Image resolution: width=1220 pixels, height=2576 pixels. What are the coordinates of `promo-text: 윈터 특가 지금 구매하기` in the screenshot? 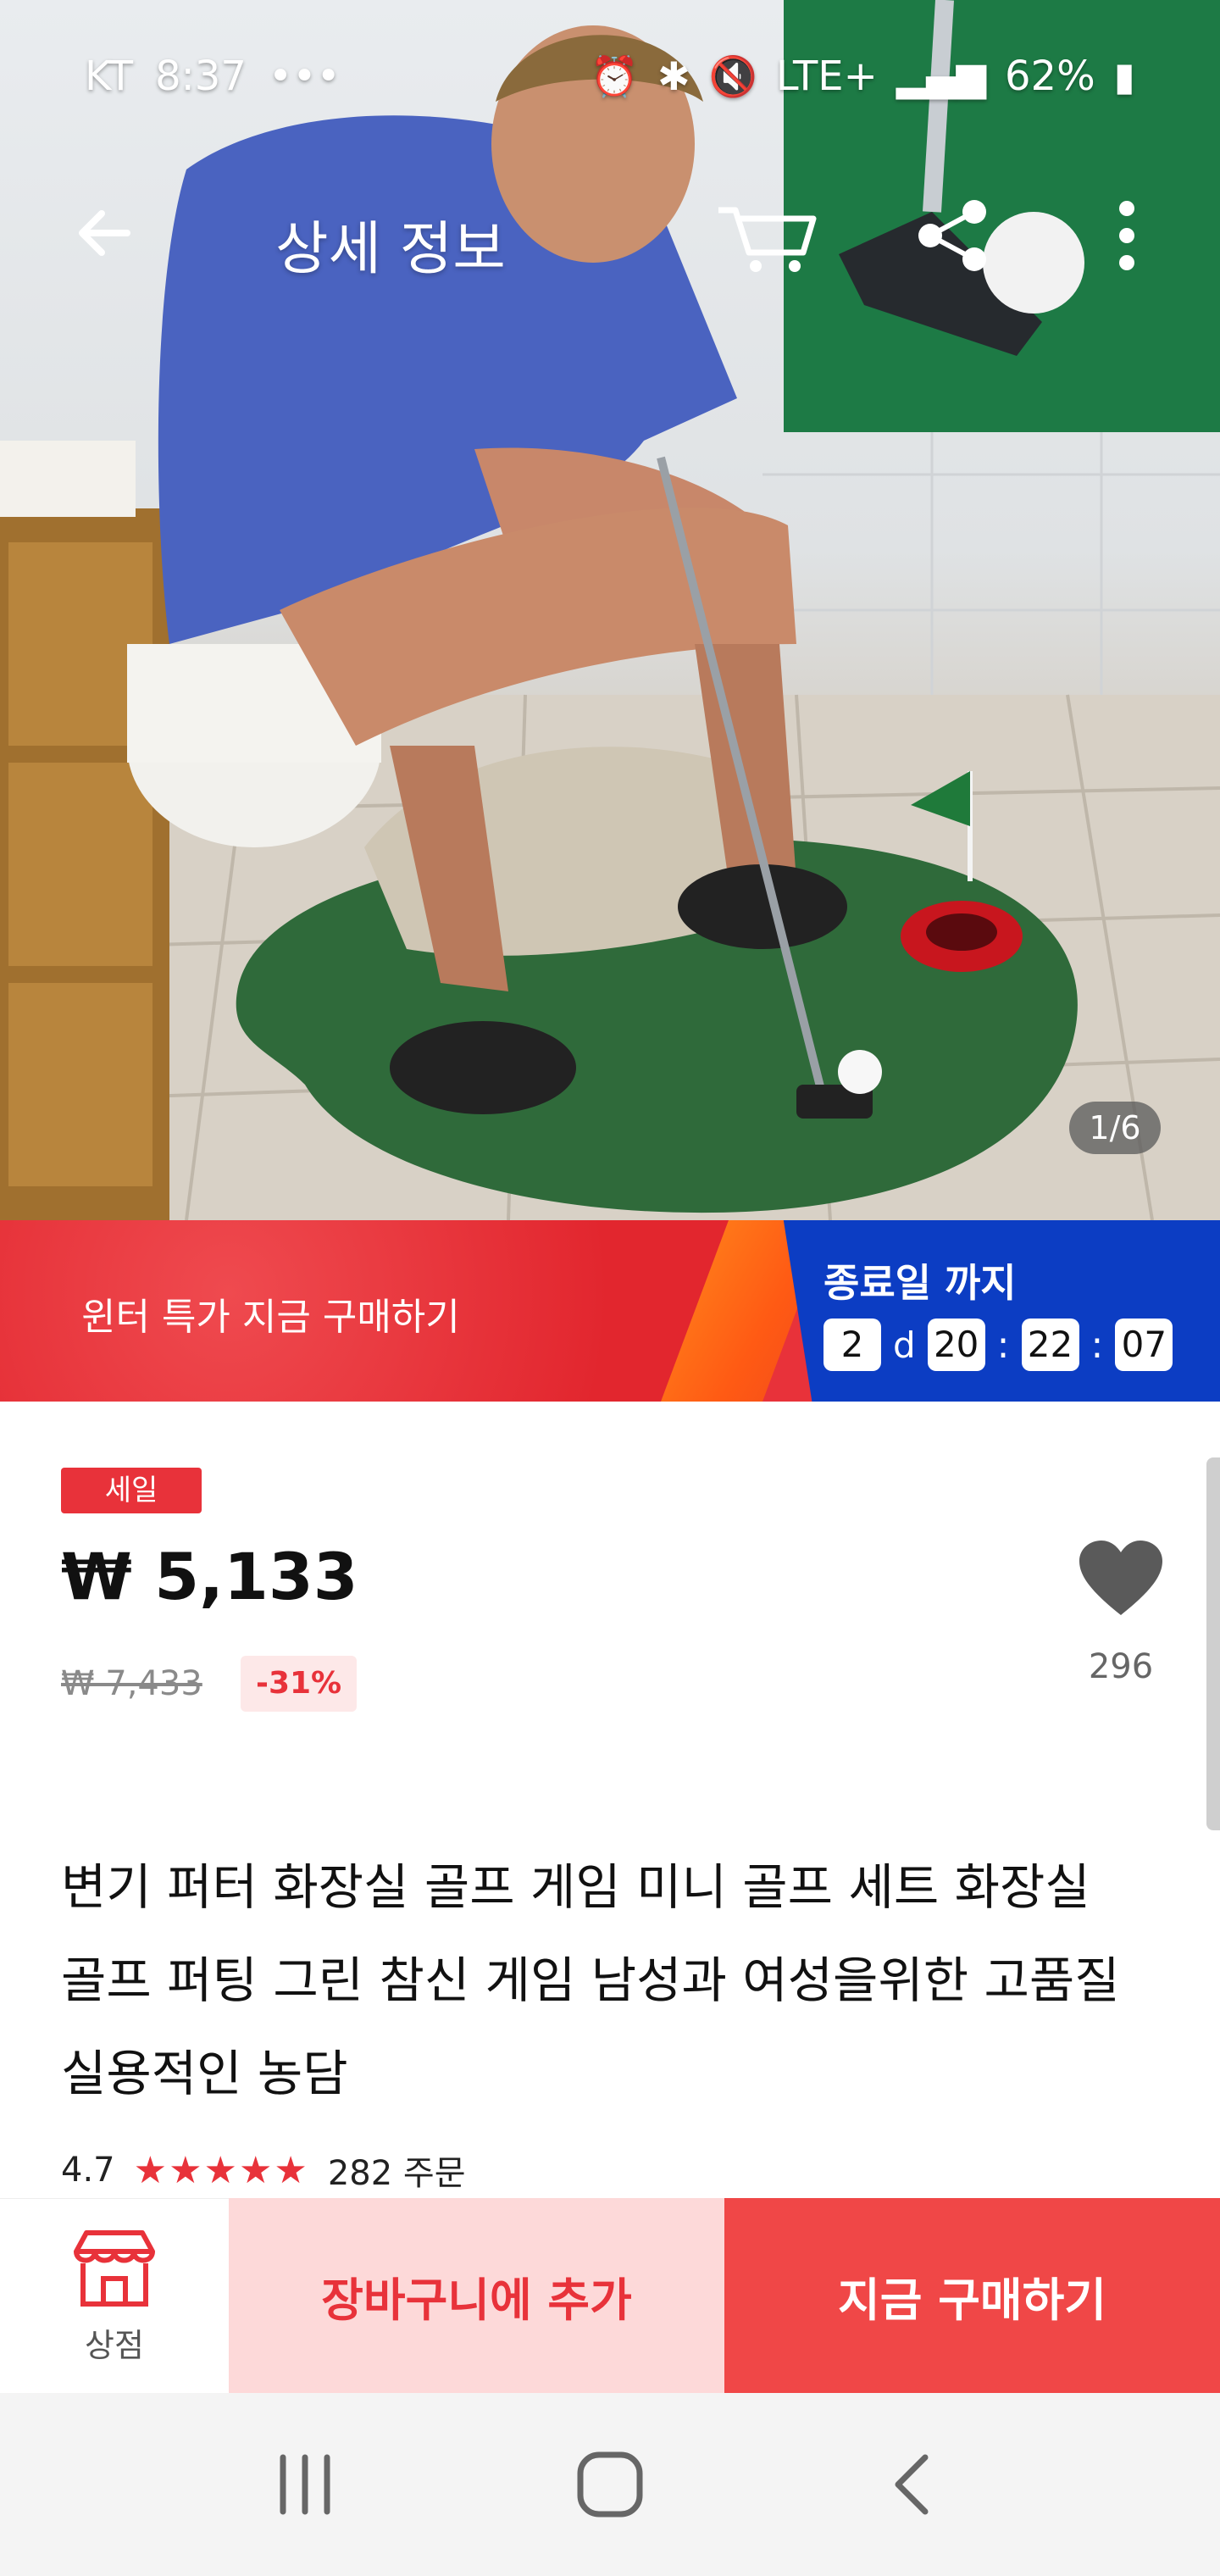 It's located at (270, 1317).